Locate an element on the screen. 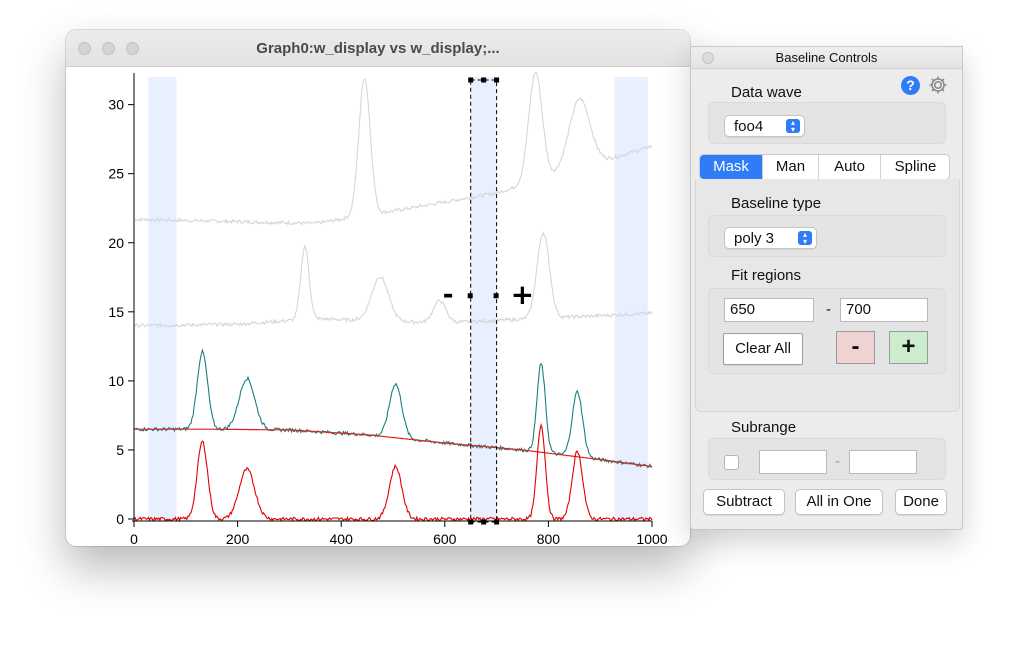 The width and height of the screenshot is (1024, 648). baseline-type-select: poly 3 ▴ ▾ is located at coordinates (770, 238).